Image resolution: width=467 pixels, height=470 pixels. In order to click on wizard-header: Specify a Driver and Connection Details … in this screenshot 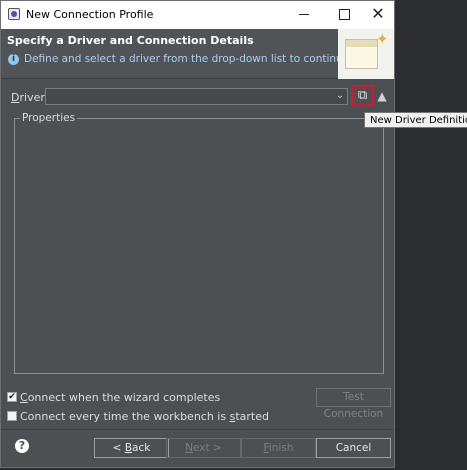, I will do `click(197, 54)`.